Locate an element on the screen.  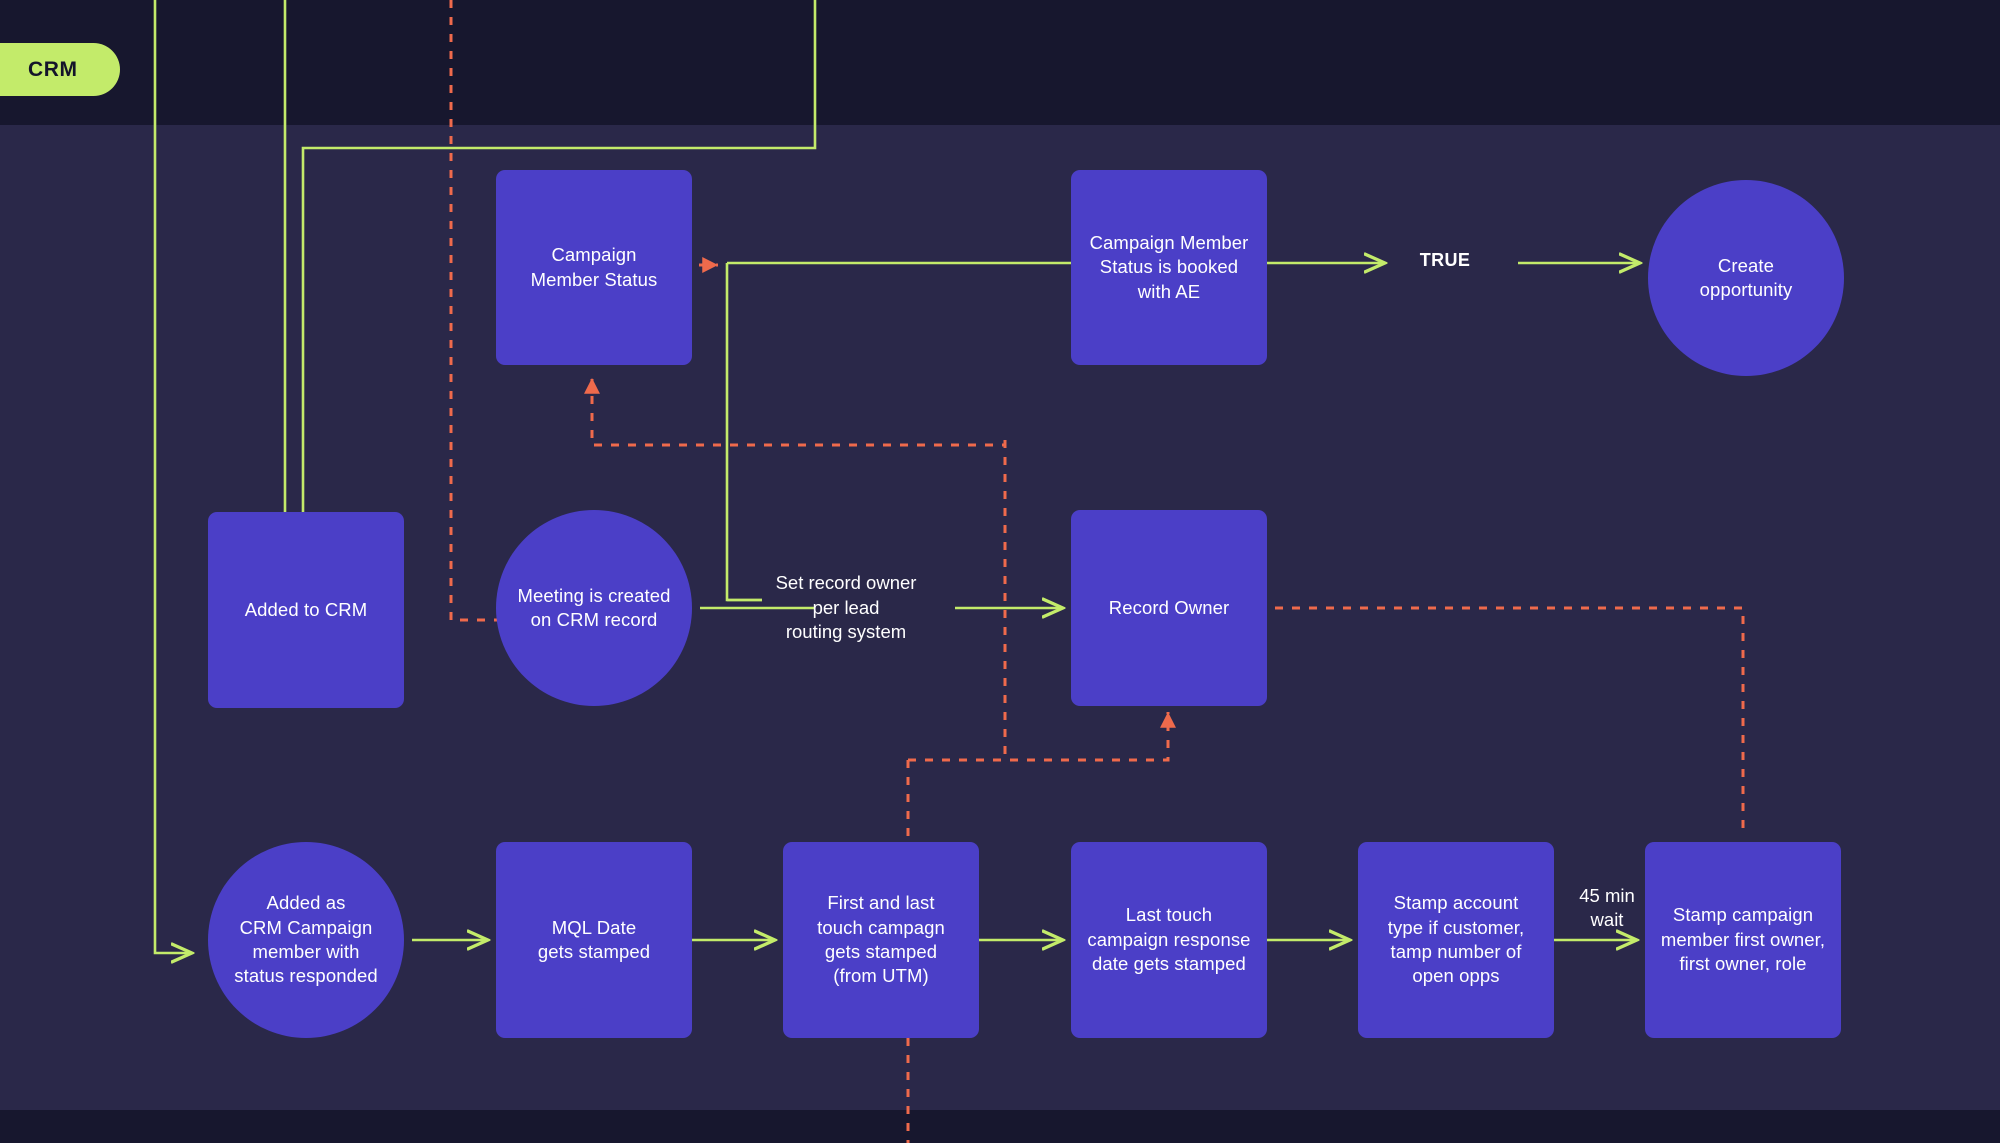
node-added-to-crm: Added to CRM is located at coordinates (306, 610).